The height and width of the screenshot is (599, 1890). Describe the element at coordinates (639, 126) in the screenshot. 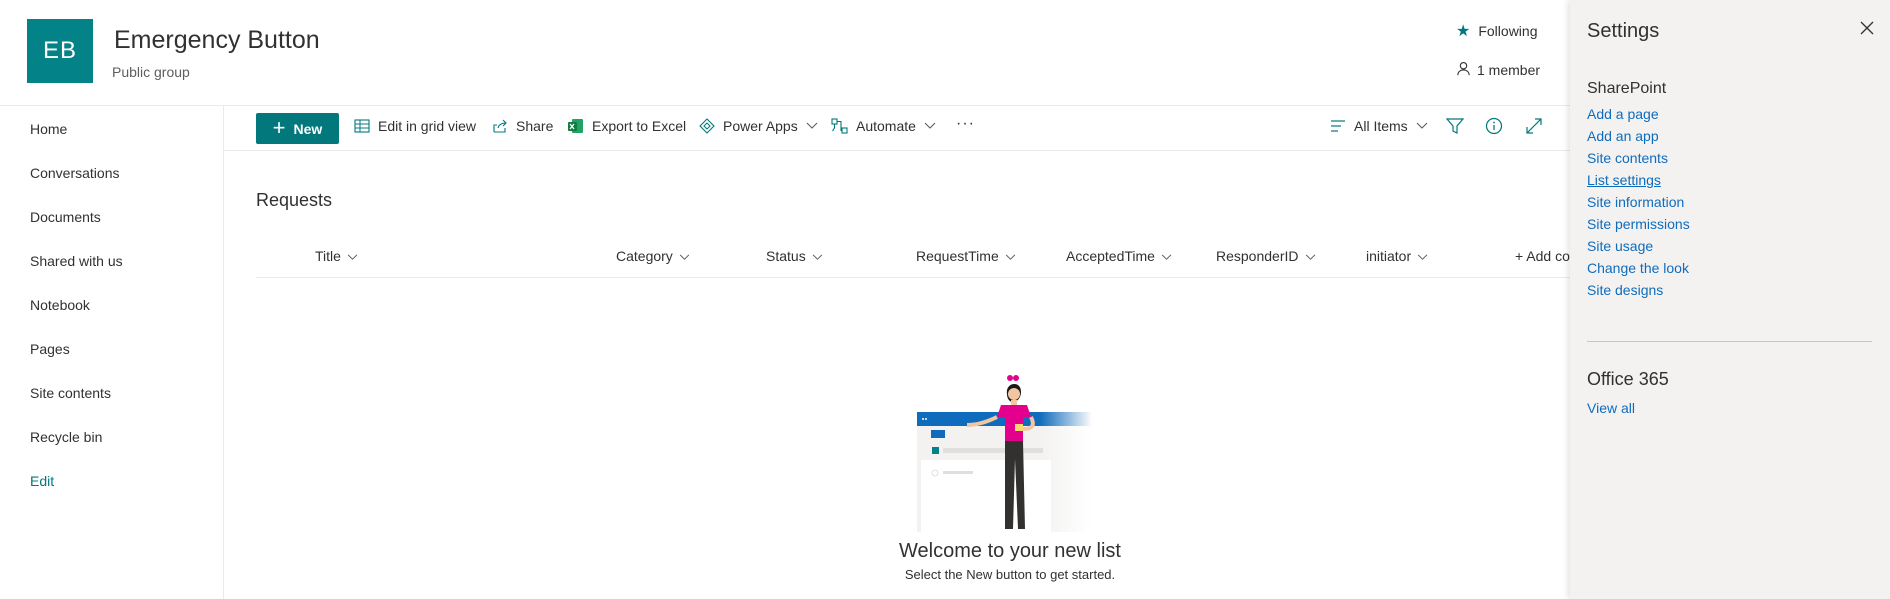

I see `export-to-excel-label: Export to Excel` at that location.